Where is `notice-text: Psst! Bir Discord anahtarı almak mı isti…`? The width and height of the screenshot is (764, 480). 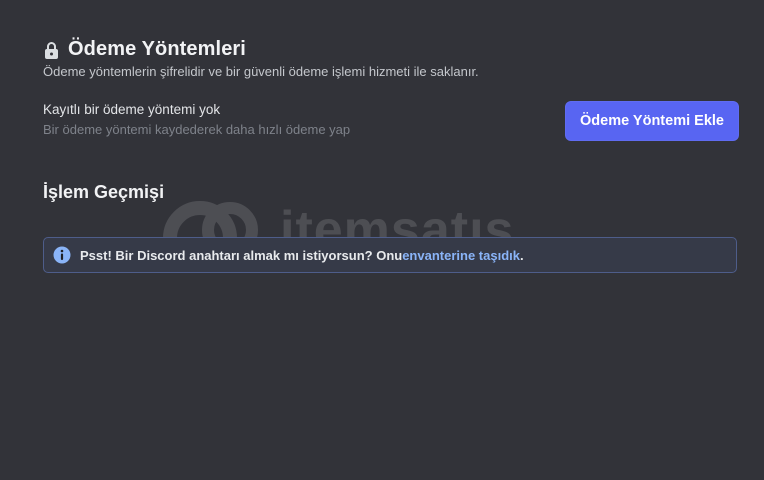
notice-text: Psst! Bir Discord anahtarı almak mı isti… is located at coordinates (241, 255).